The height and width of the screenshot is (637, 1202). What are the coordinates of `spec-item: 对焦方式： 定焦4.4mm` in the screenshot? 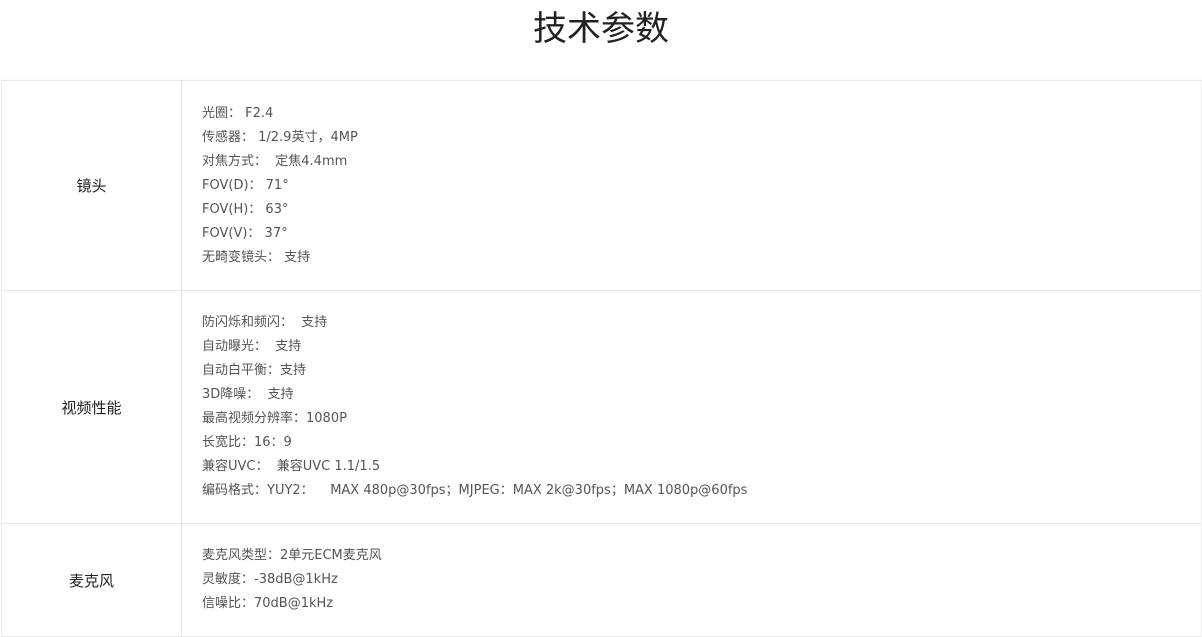 It's located at (275, 161).